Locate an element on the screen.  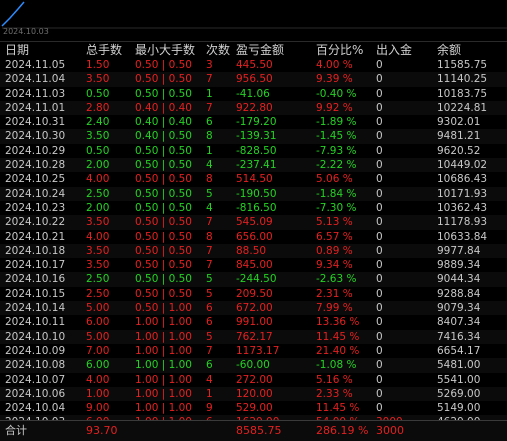
row-date: 2024.11.04 is located at coordinates (35, 79).